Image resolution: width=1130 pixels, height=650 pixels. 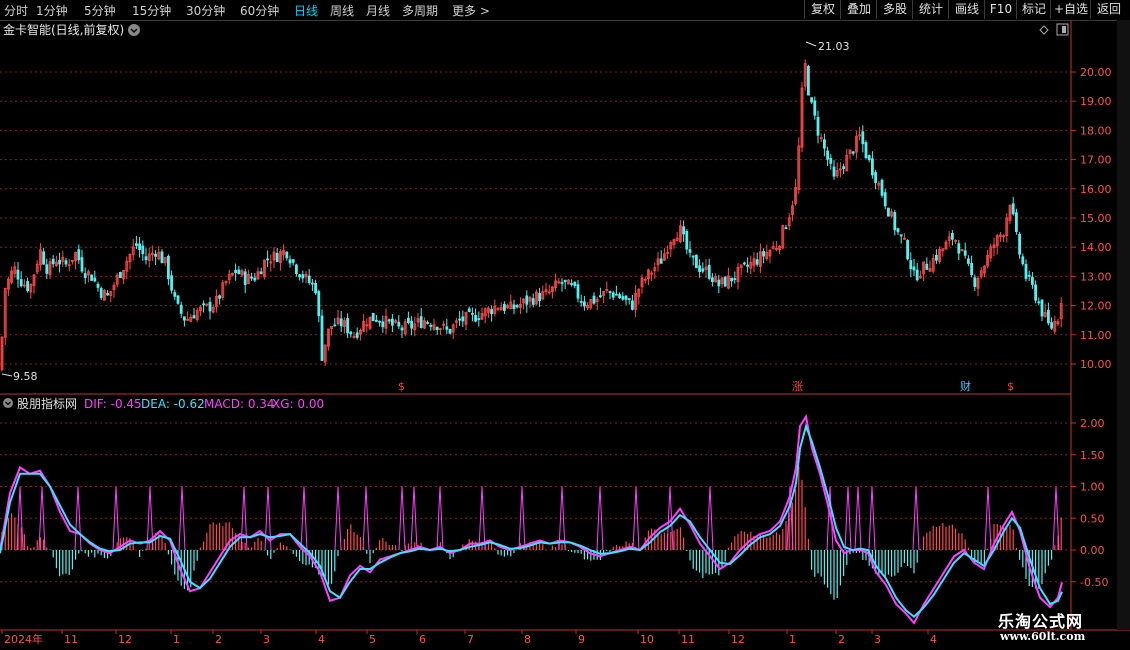 I want to click on main-chart-title: 金卡智能(日线,前复权), so click(x=63, y=29).